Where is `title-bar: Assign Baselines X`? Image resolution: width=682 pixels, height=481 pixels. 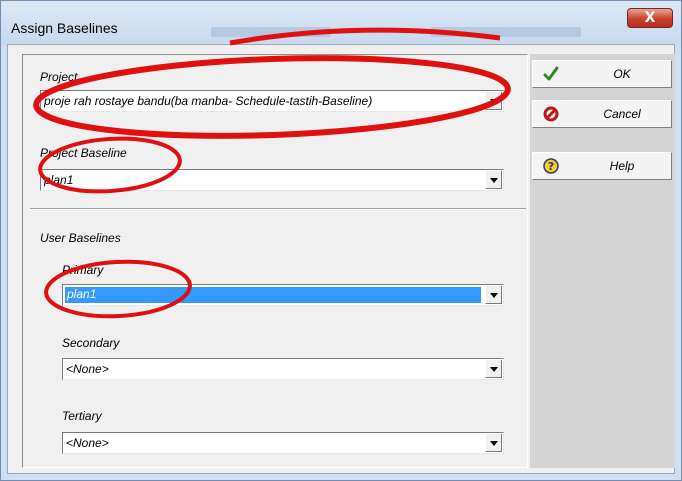
title-bar: Assign Baselines X is located at coordinates (341, 23).